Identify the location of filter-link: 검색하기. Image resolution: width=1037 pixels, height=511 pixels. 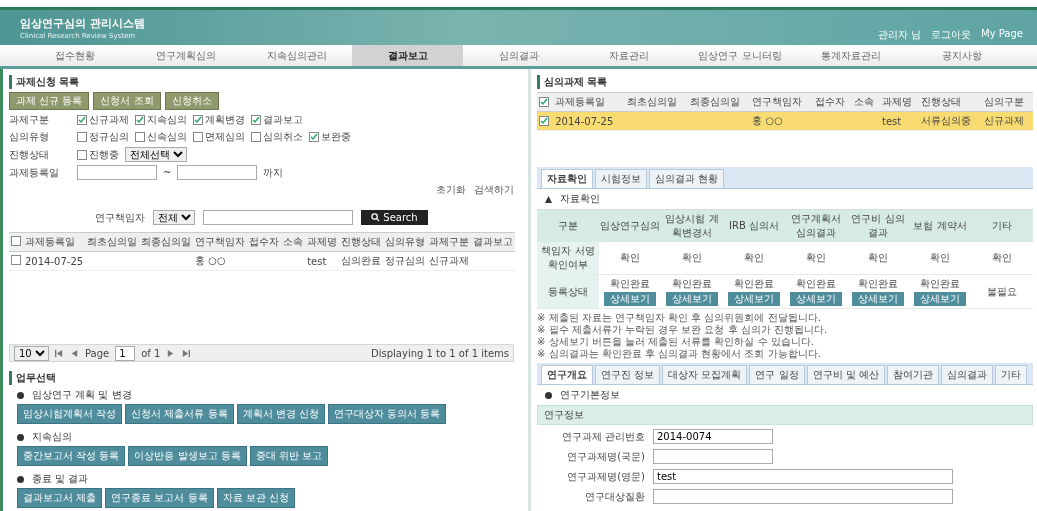
(494, 190).